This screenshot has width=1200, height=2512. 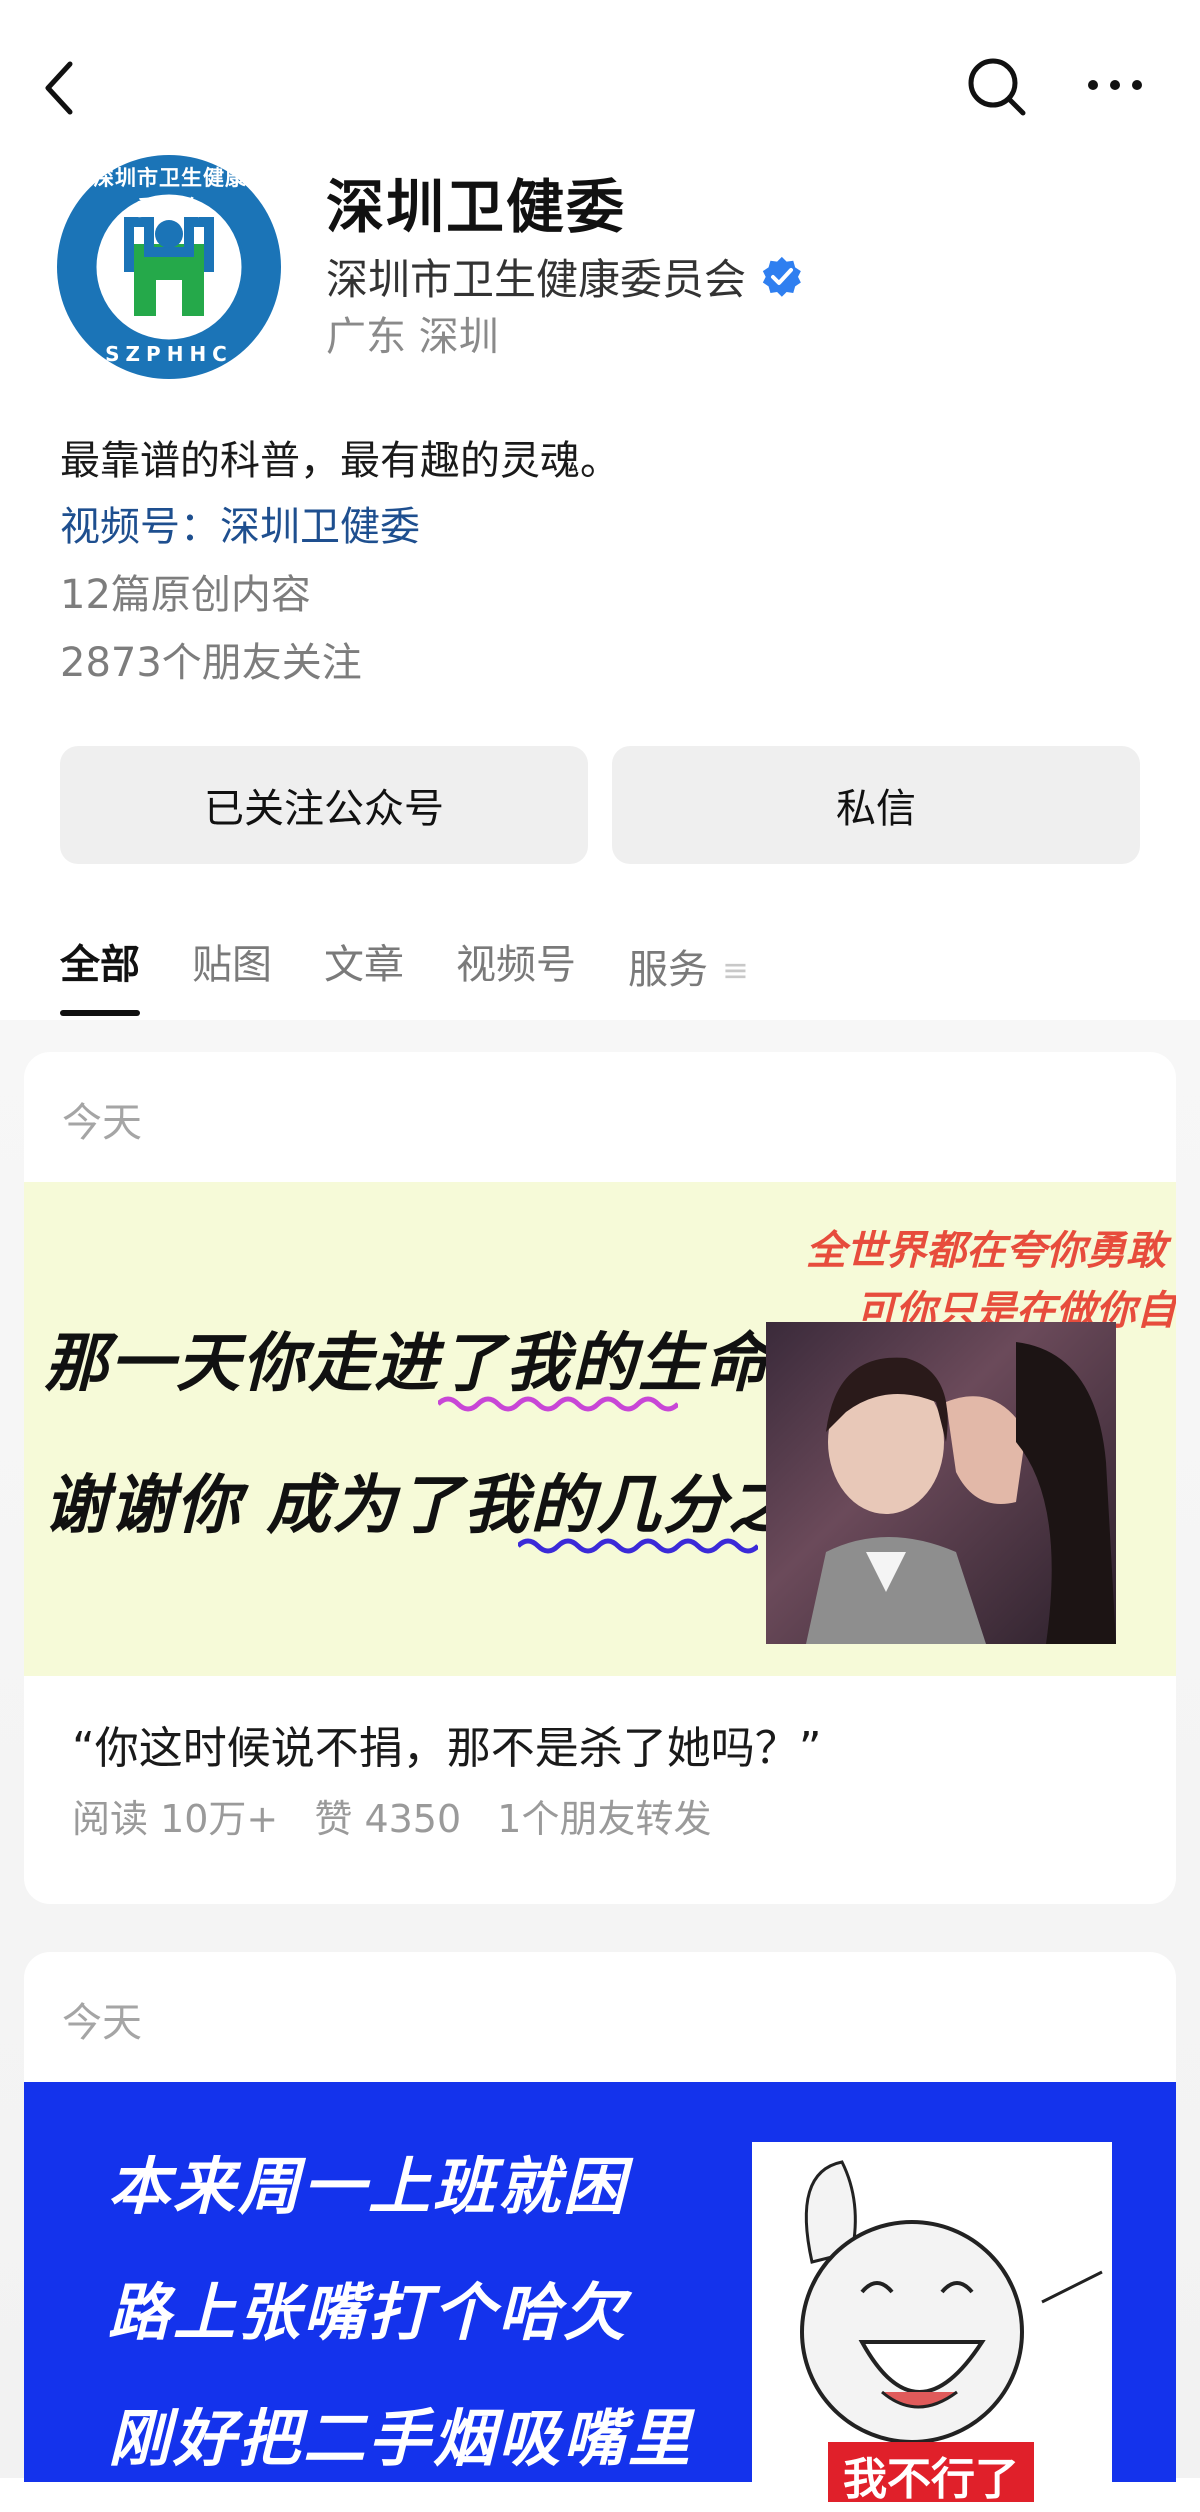 I want to click on original-count: 12篇原创内容, so click(x=185, y=591).